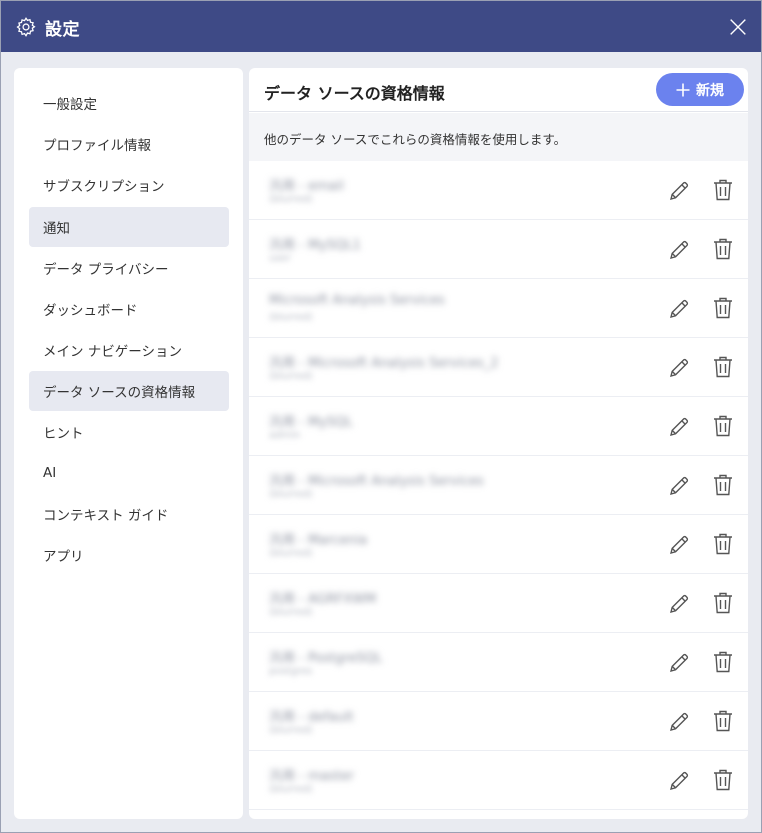 The height and width of the screenshot is (833, 762). Describe the element at coordinates (384, 363) in the screenshot. I see `credential-name: 汎用 - Microsoft Analysis Services_2` at that location.